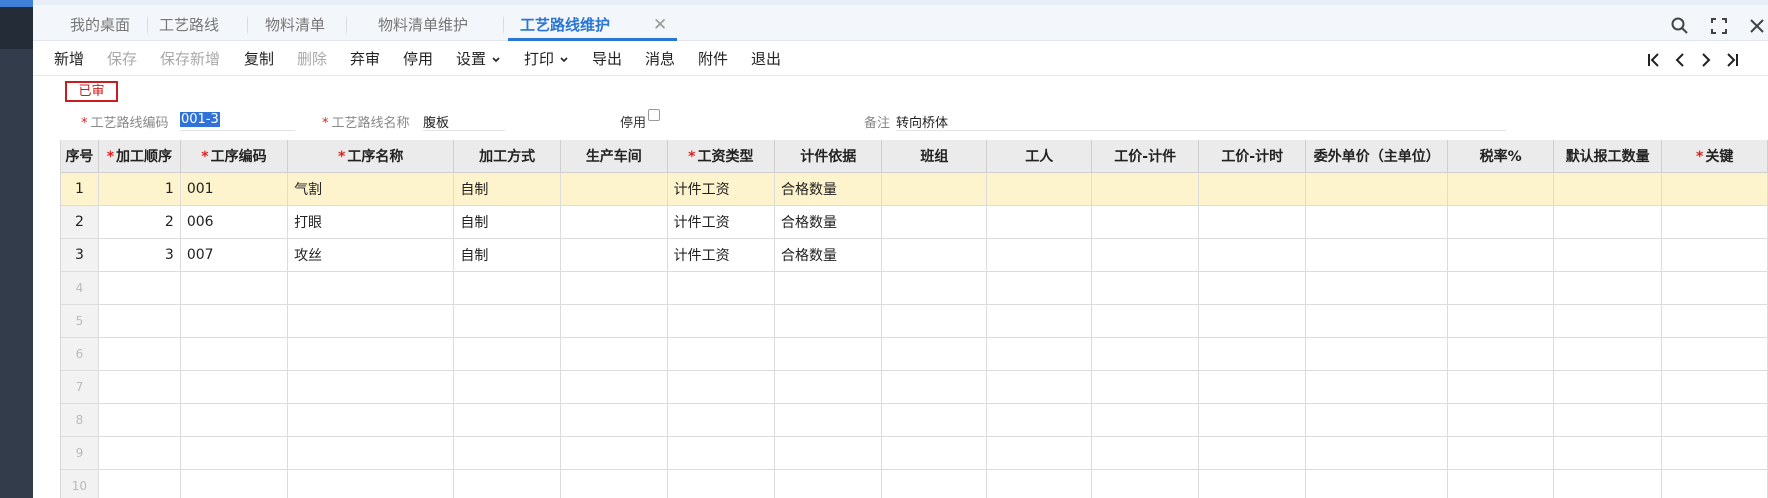 The width and height of the screenshot is (1768, 498). I want to click on row-number: 5, so click(80, 321).